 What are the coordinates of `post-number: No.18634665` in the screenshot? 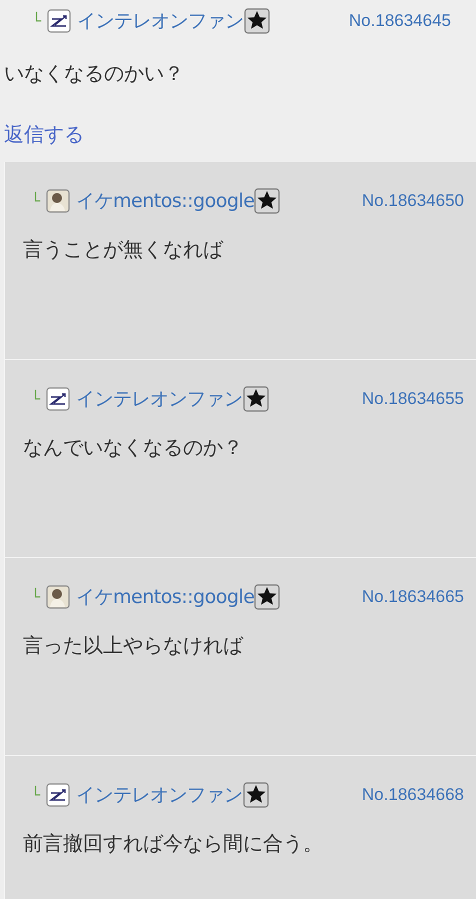 It's located at (413, 597).